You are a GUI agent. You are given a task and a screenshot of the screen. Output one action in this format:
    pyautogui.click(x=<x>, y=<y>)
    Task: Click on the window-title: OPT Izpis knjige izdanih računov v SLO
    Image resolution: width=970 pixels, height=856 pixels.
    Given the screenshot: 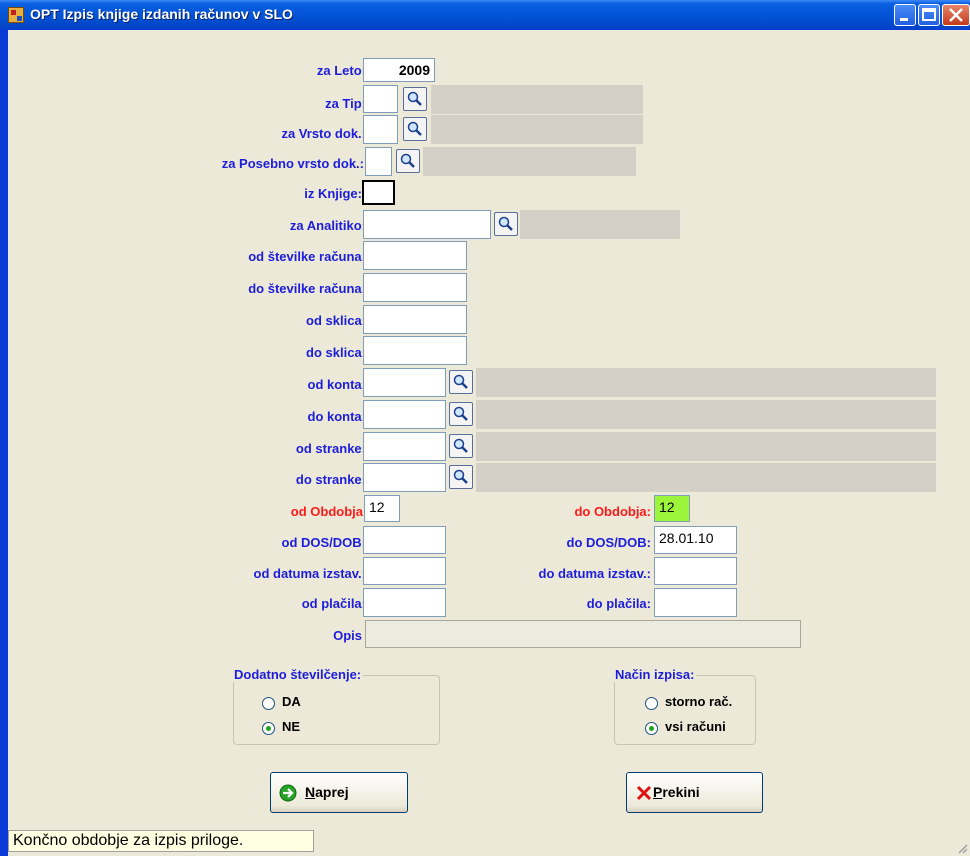 What is the action you would take?
    pyautogui.click(x=161, y=14)
    